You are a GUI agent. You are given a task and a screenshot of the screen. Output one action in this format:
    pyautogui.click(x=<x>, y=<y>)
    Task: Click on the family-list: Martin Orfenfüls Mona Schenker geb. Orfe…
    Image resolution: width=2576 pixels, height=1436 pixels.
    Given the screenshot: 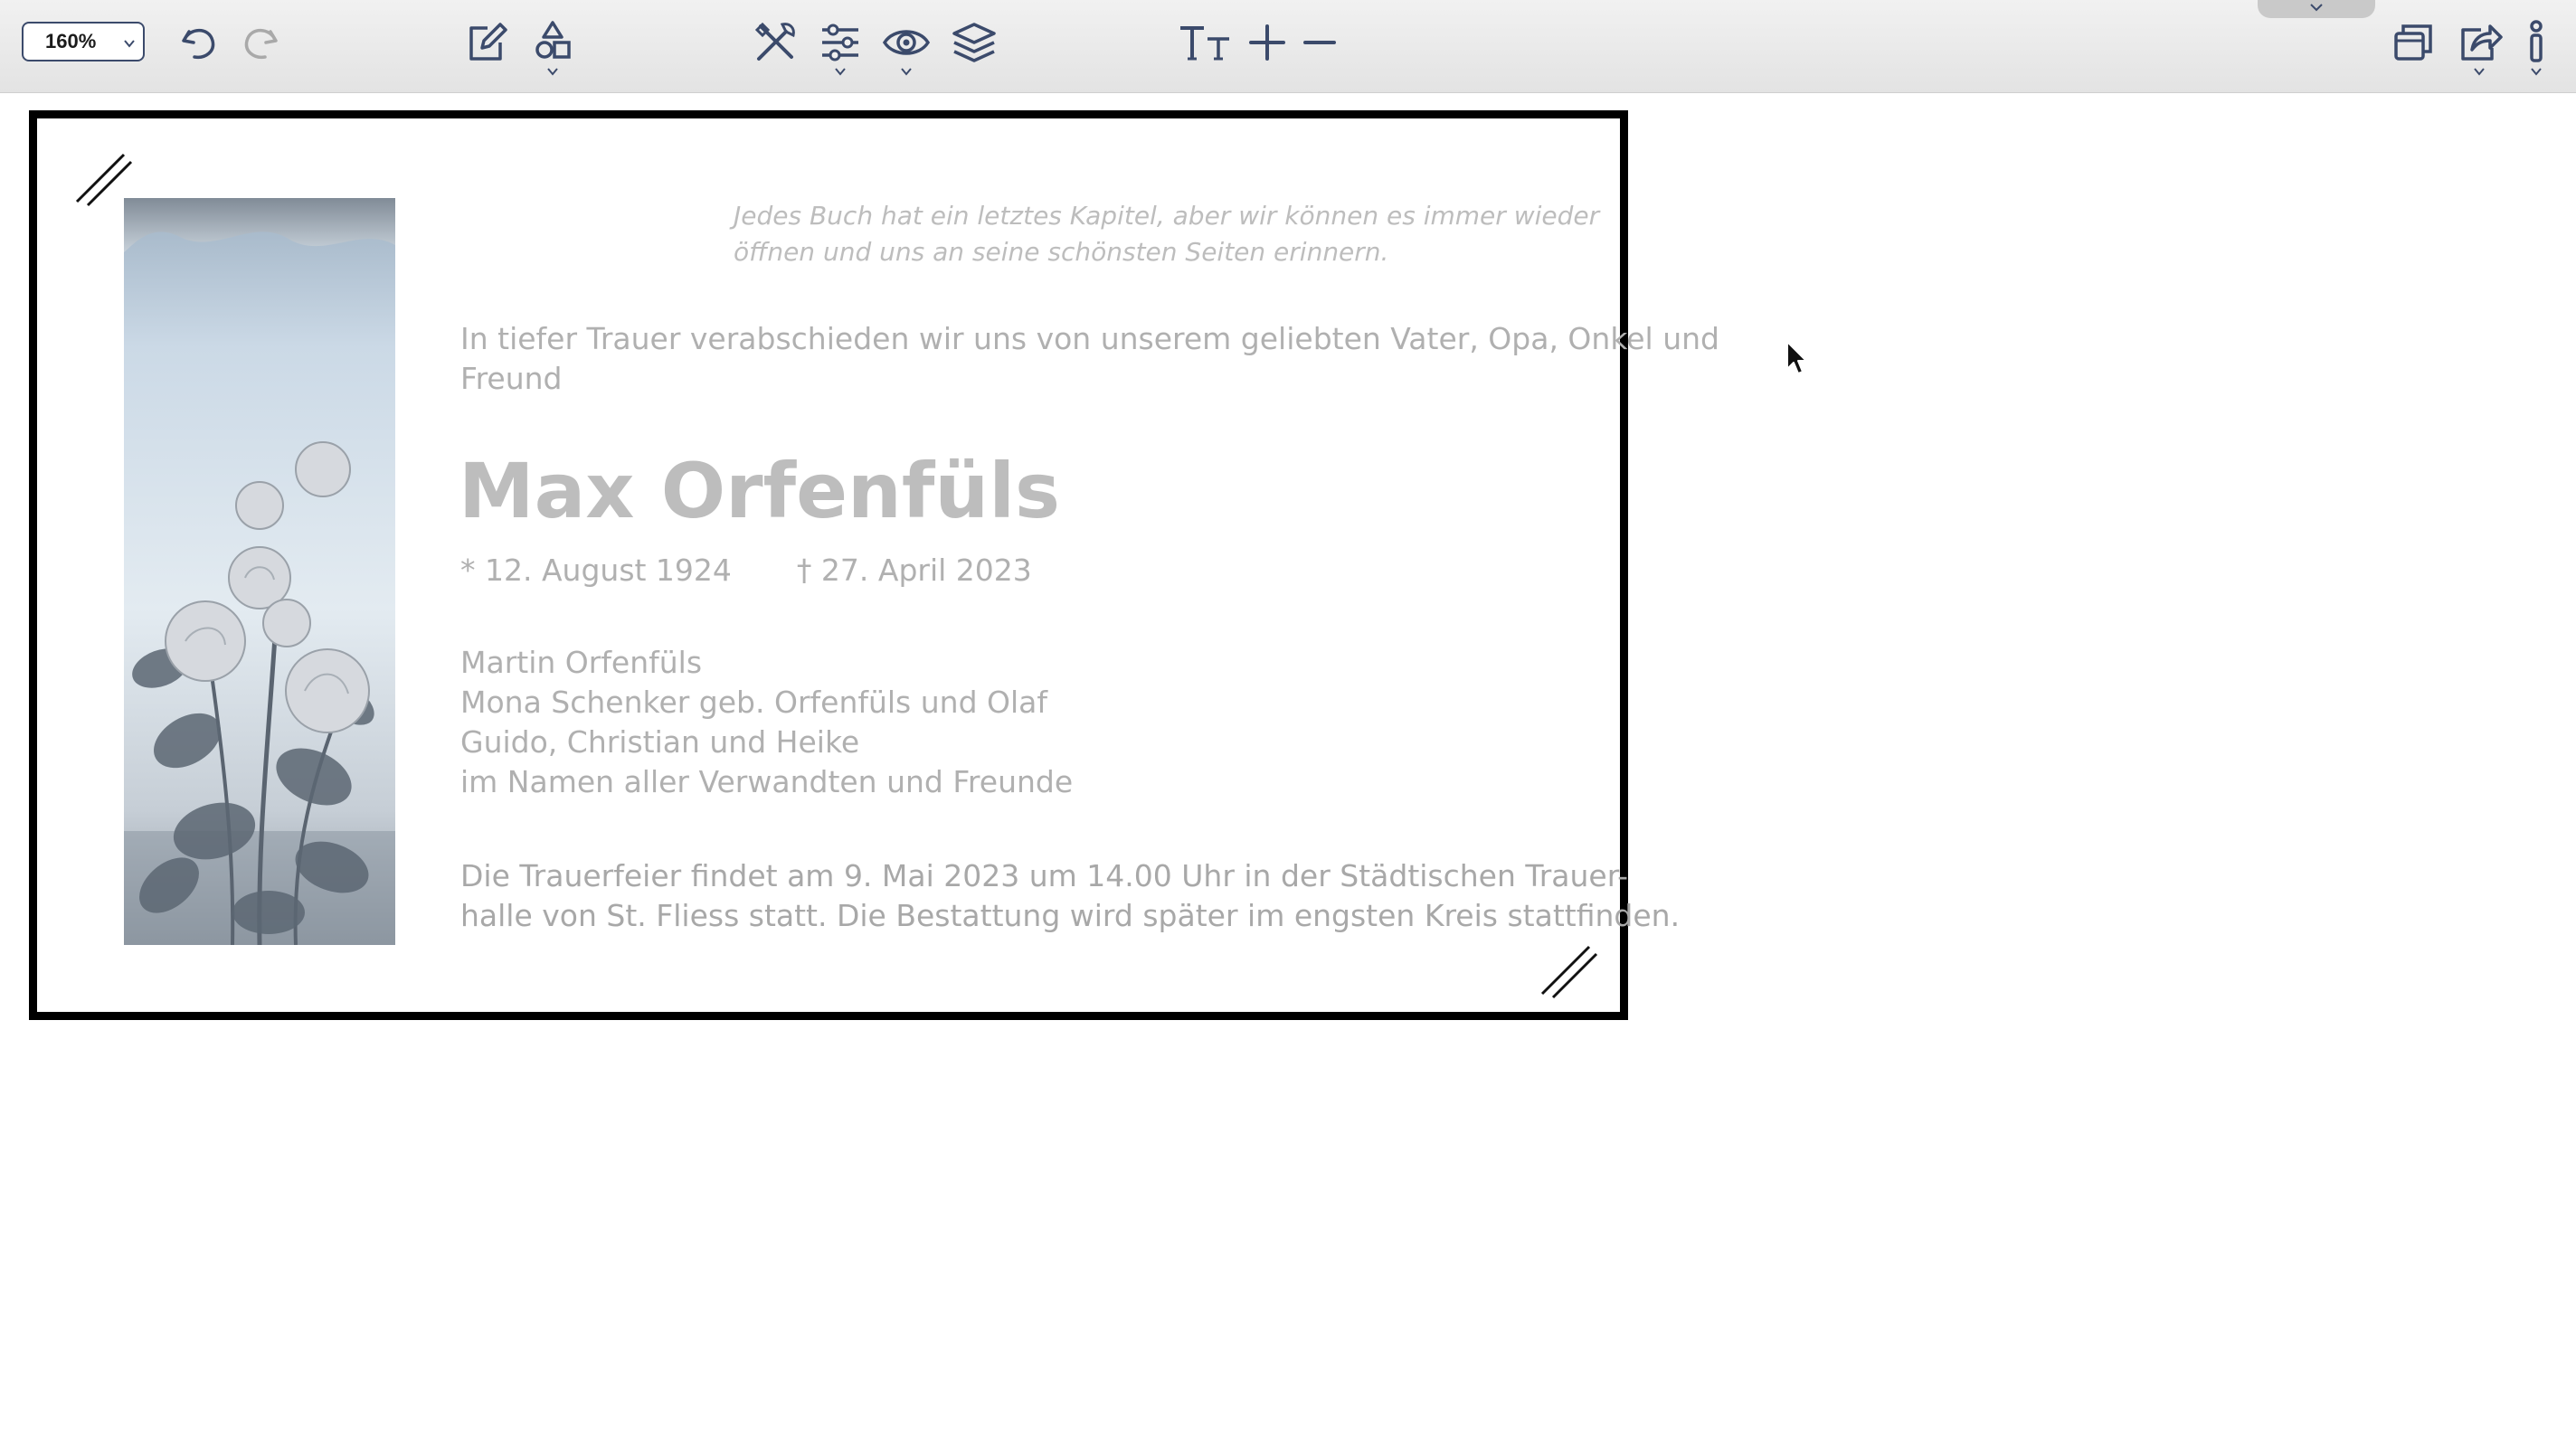 What is the action you would take?
    pyautogui.click(x=767, y=722)
    